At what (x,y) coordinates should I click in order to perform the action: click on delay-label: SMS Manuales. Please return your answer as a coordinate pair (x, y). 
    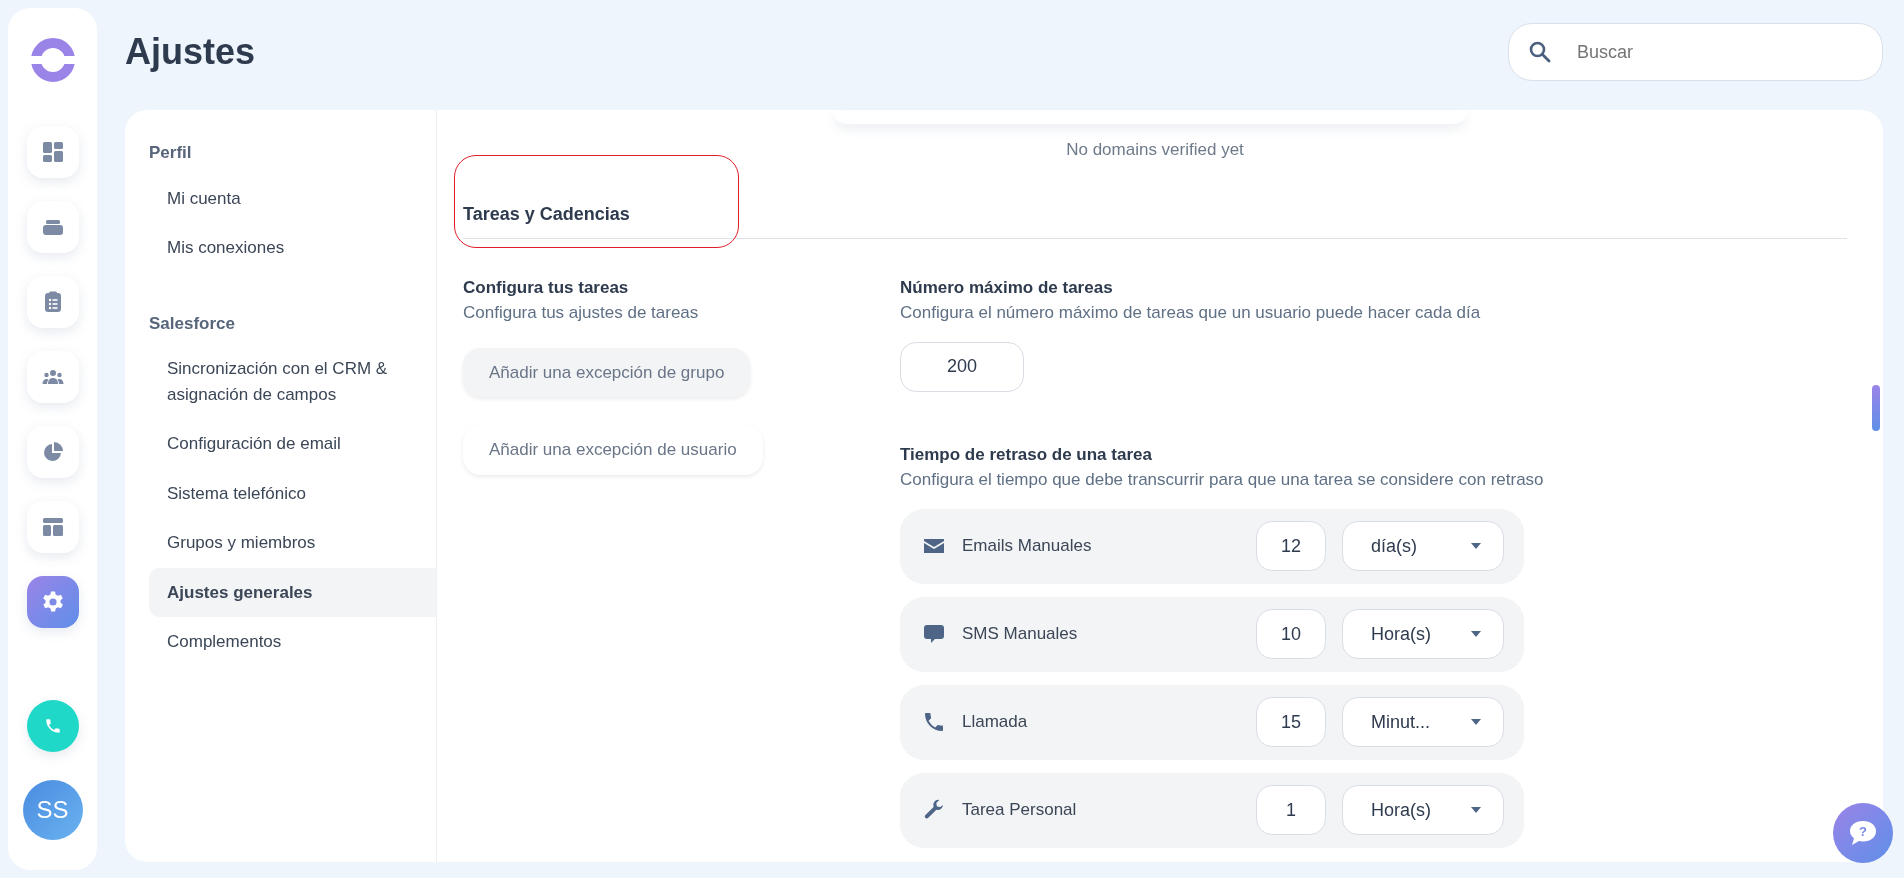
    Looking at the image, I should click on (1020, 634).